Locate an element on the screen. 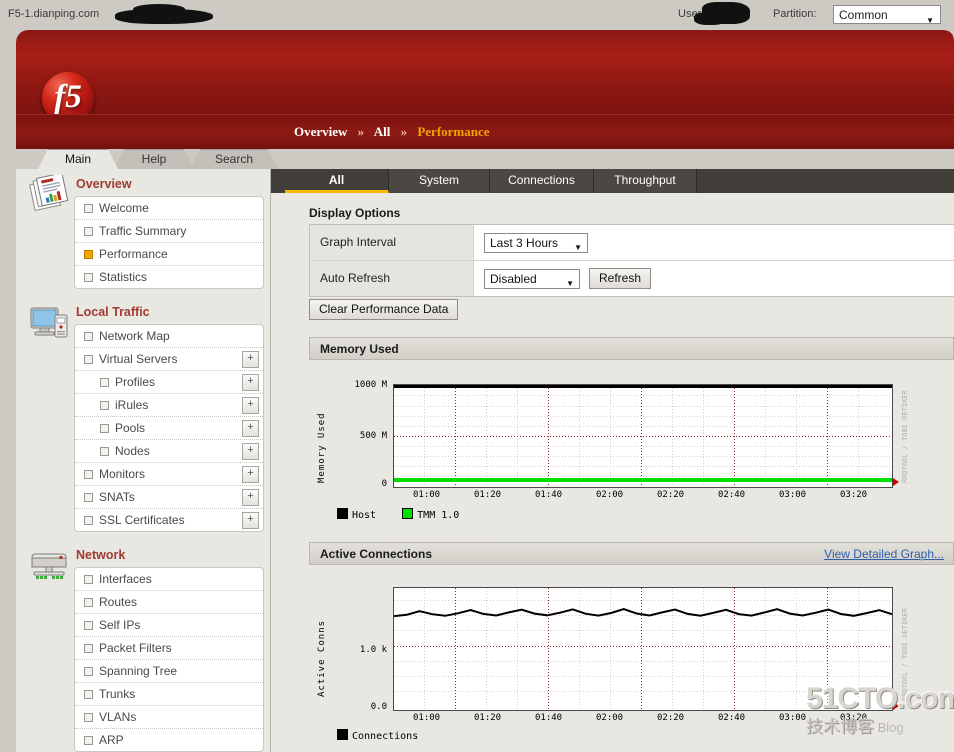  sidebar-item-arp: ARP is located at coordinates (169, 740).